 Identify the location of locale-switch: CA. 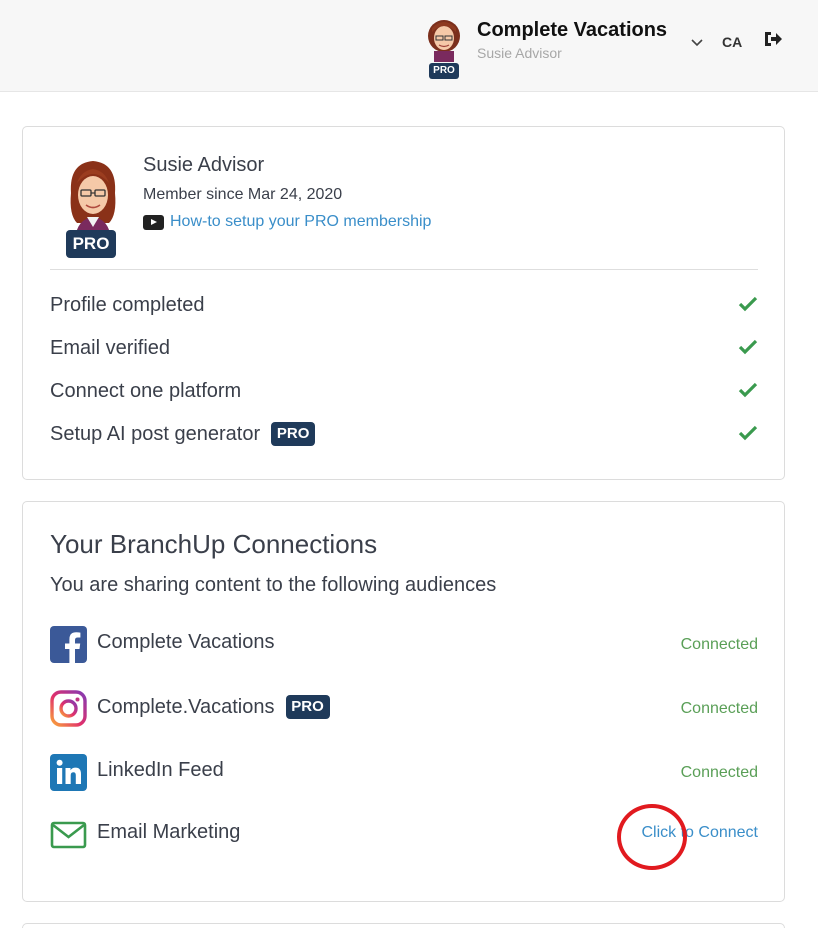
(732, 42).